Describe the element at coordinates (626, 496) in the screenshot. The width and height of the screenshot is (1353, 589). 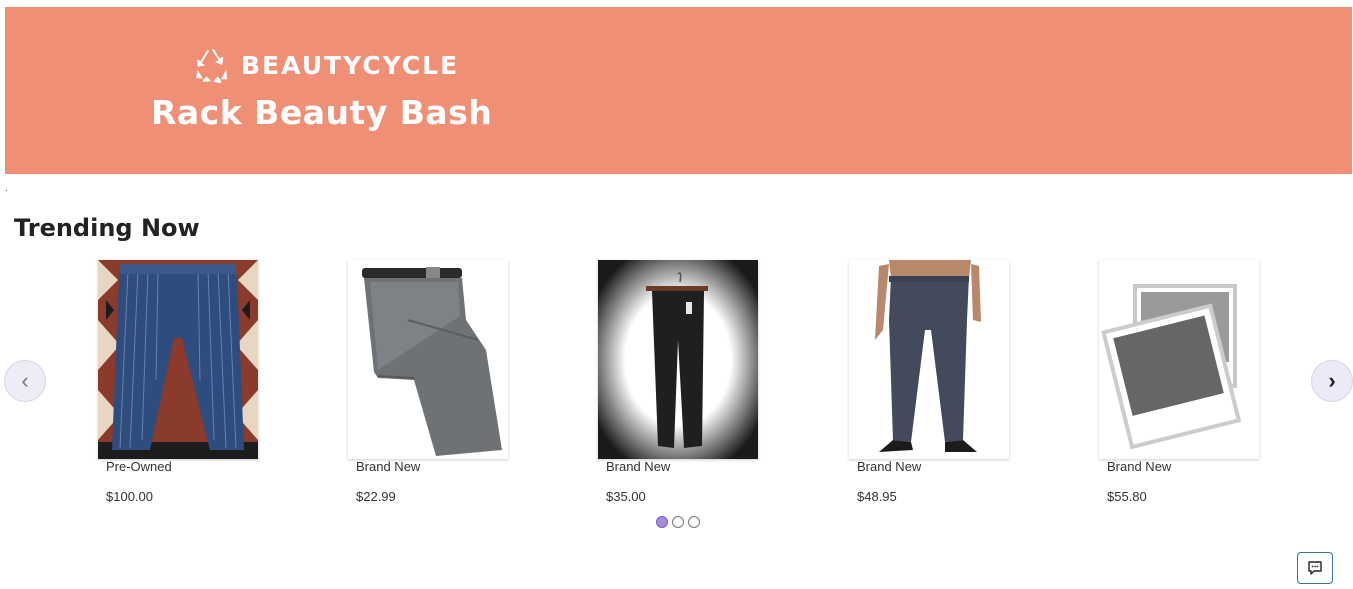
I see `product-price: $35.00` at that location.